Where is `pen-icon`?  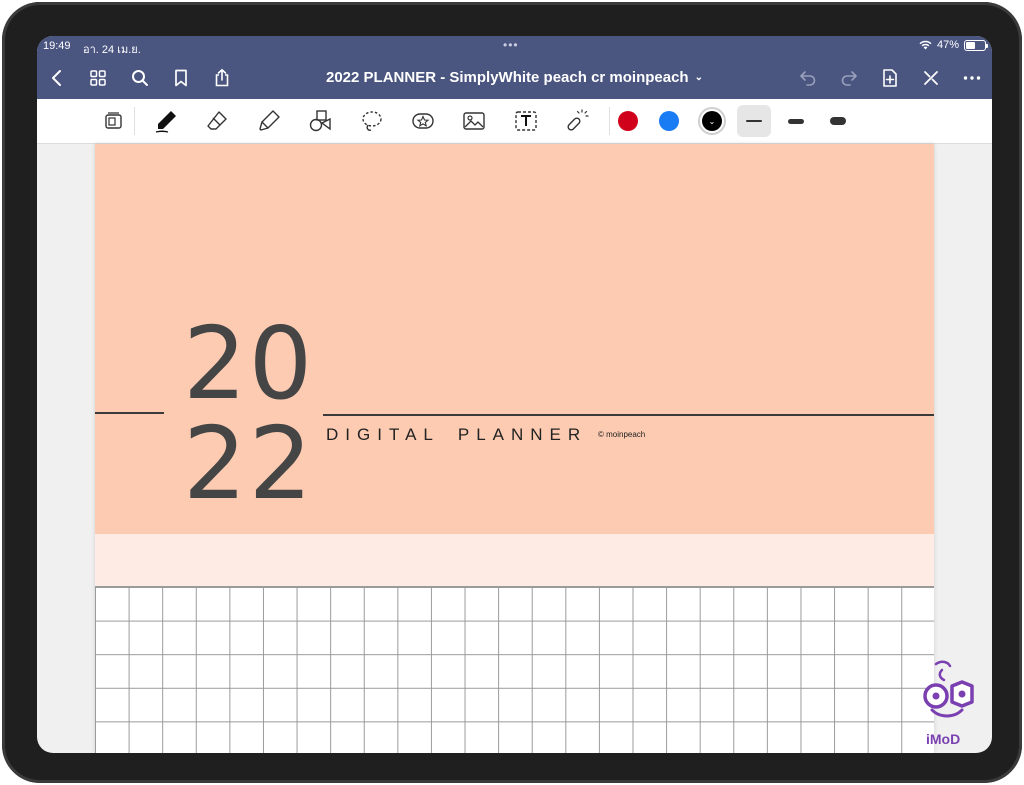 pen-icon is located at coordinates (165, 122).